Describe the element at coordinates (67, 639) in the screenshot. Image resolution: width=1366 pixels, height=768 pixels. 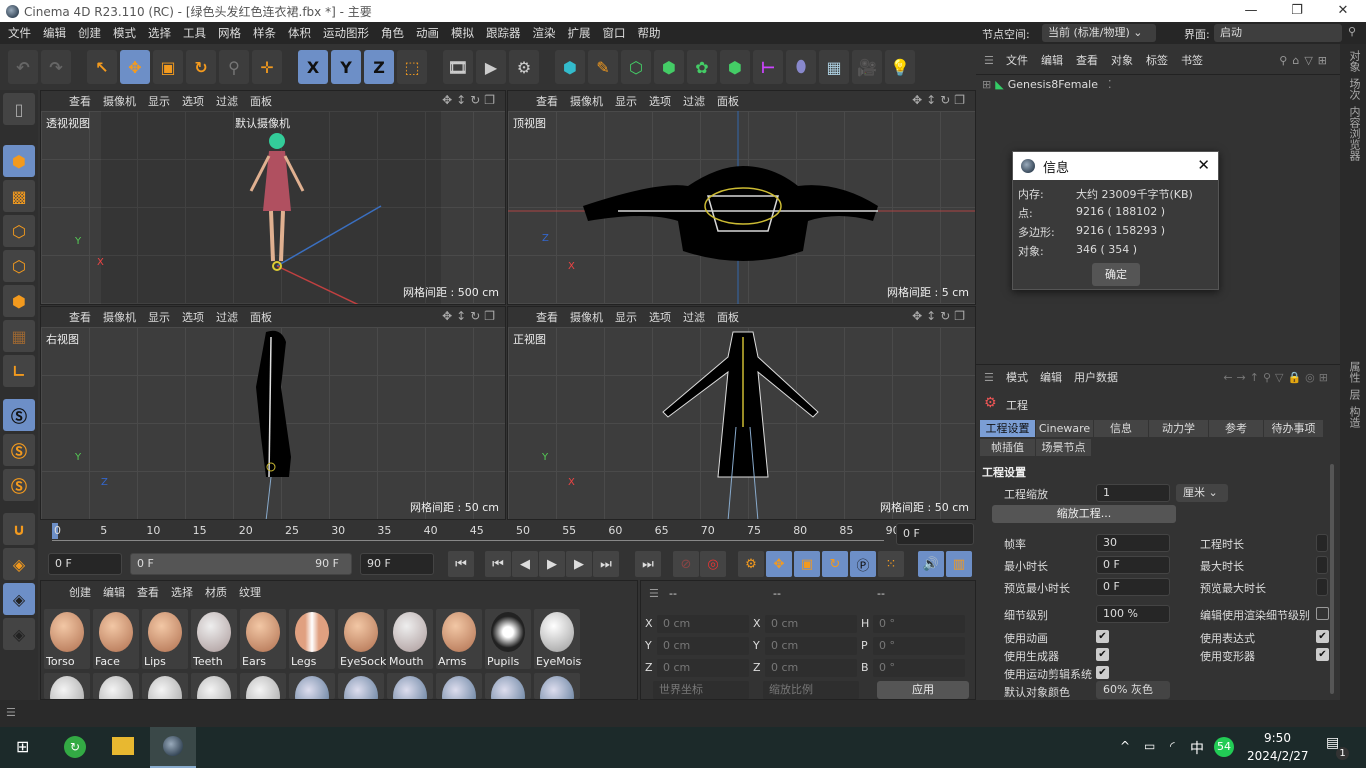
I see `material-torso: Torso` at that location.